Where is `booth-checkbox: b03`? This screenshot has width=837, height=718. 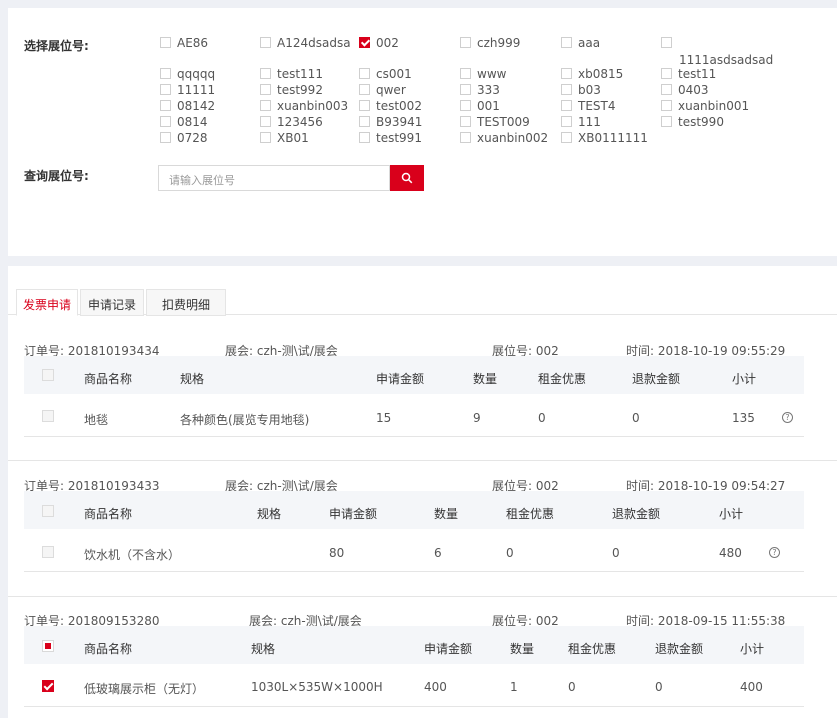
booth-checkbox: b03 is located at coordinates (581, 90).